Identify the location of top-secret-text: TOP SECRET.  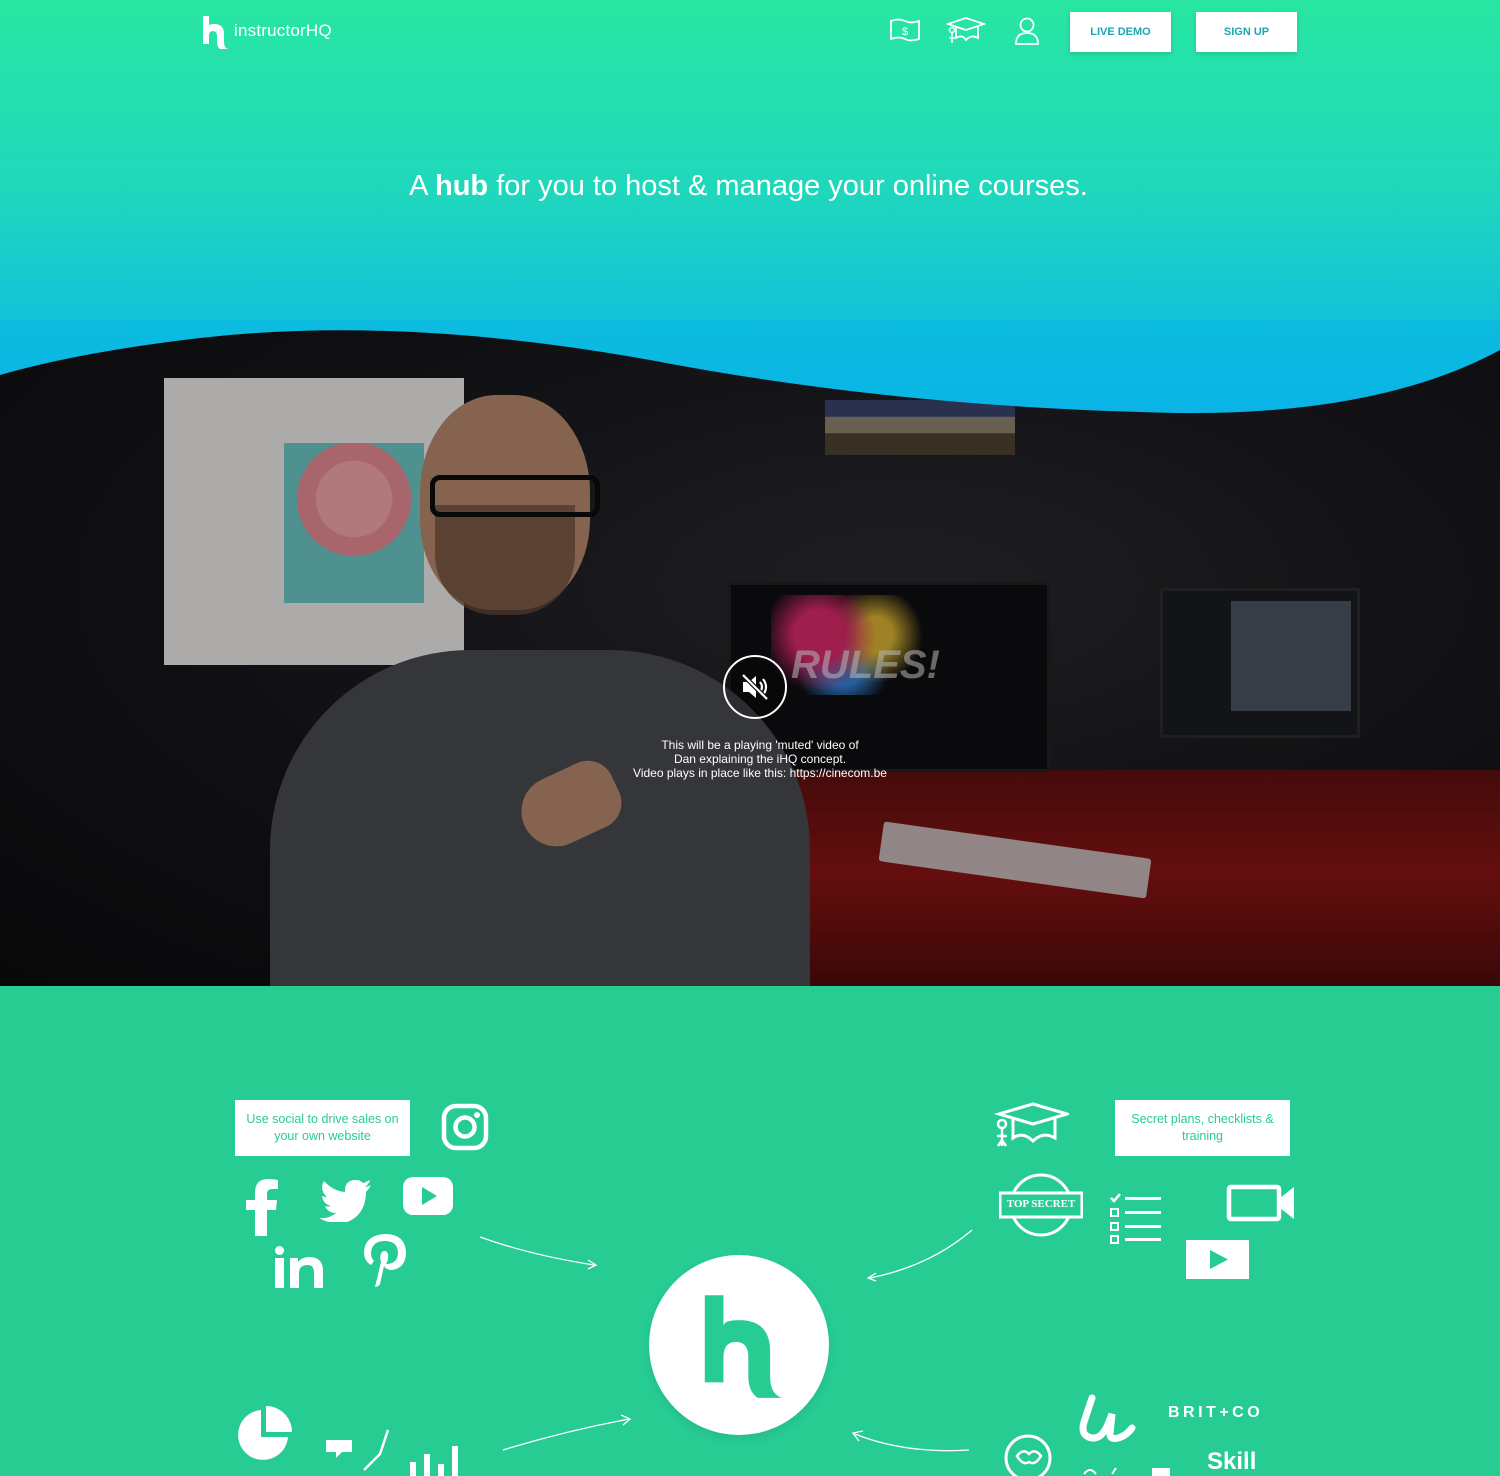
(1041, 1204).